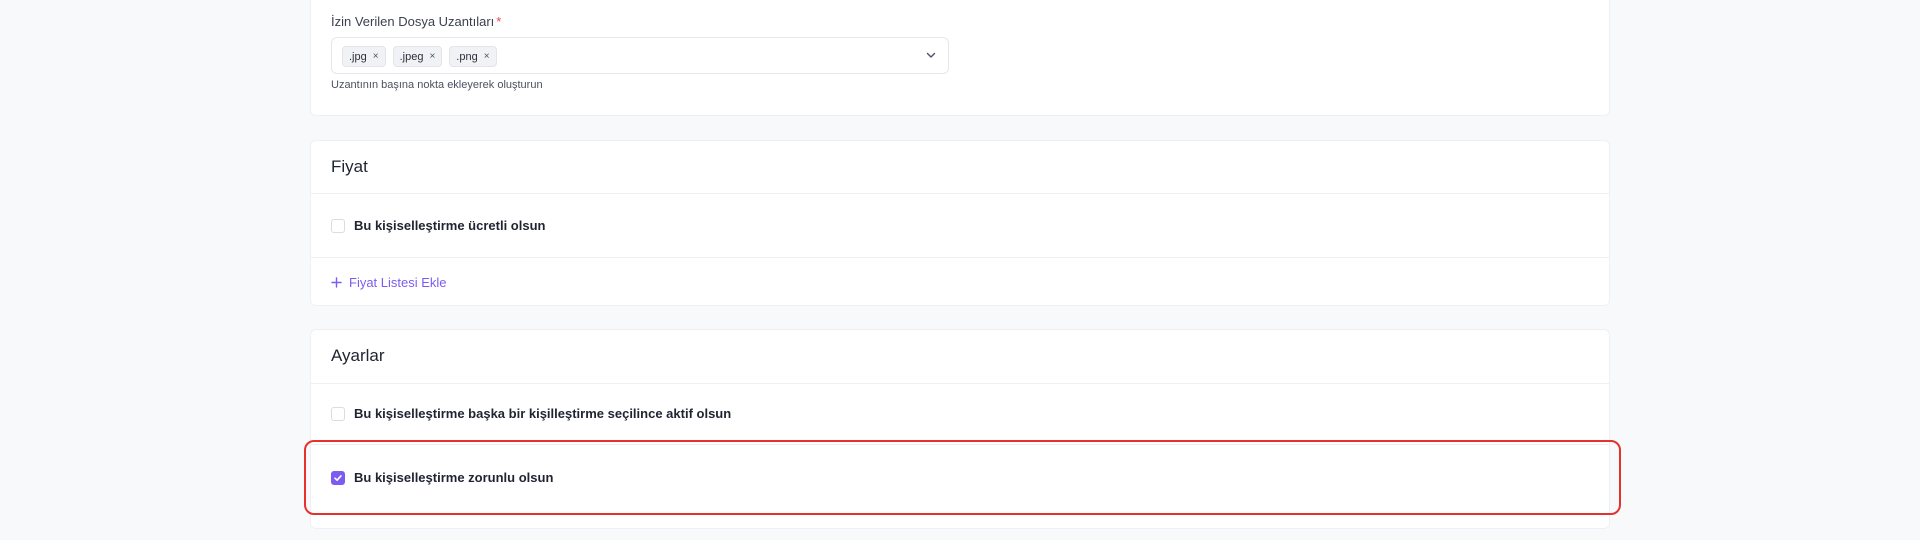 This screenshot has height=540, width=1920. What do you see at coordinates (413, 21) in the screenshot?
I see `extensions-label-text: İzin Verilen Dosya Uzantıları` at bounding box center [413, 21].